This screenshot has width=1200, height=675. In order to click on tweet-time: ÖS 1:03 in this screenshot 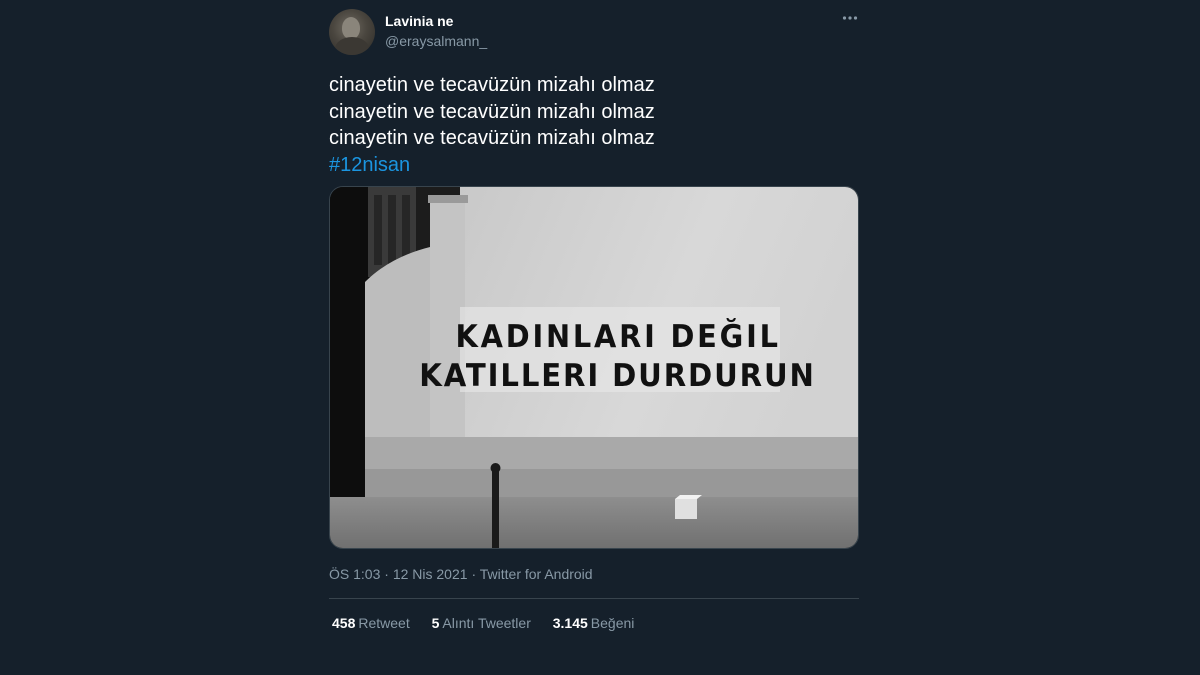, I will do `click(354, 574)`.